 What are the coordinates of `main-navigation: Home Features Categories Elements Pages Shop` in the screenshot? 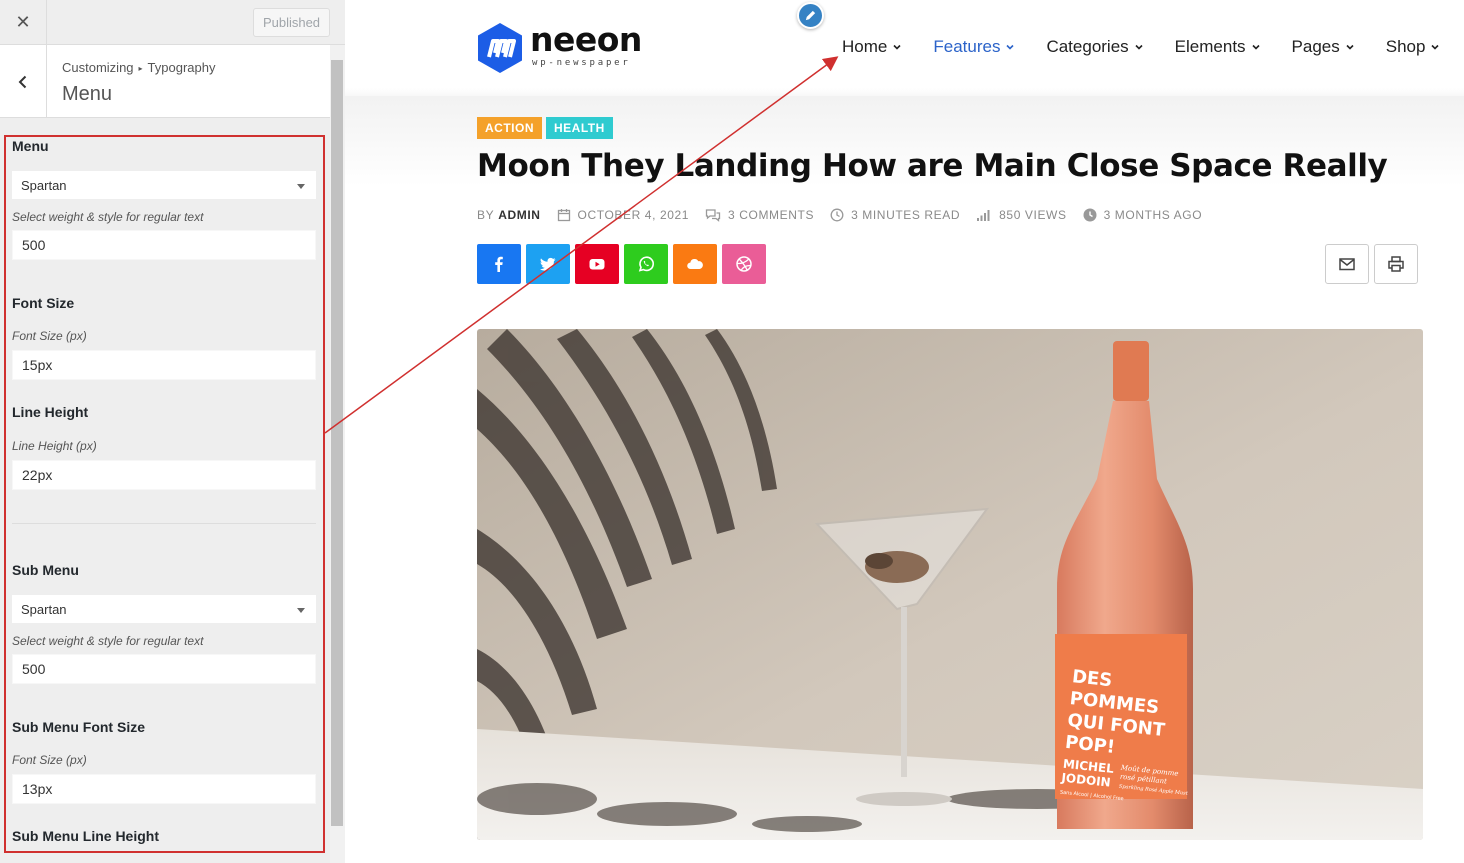 It's located at (1141, 47).